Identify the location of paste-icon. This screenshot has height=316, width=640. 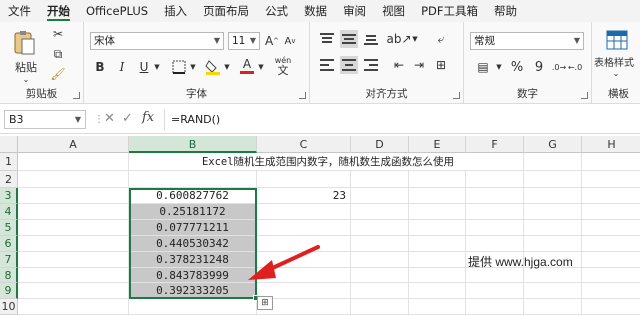
(25, 43).